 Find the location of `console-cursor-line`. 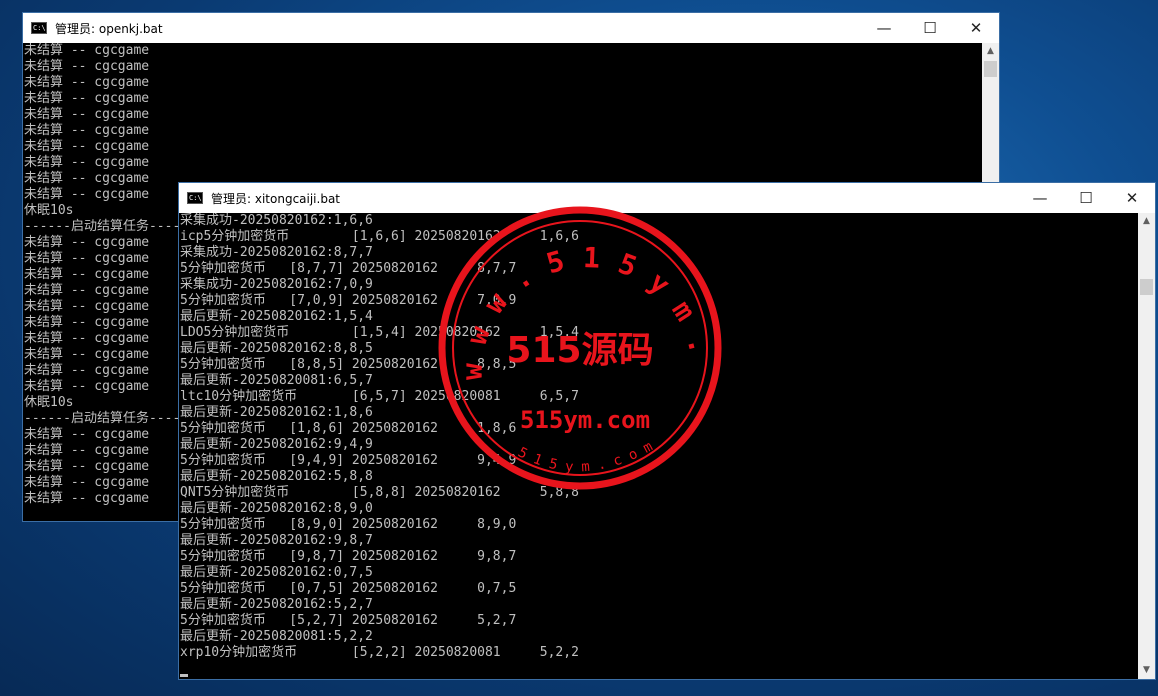

console-cursor-line is located at coordinates (658, 669).